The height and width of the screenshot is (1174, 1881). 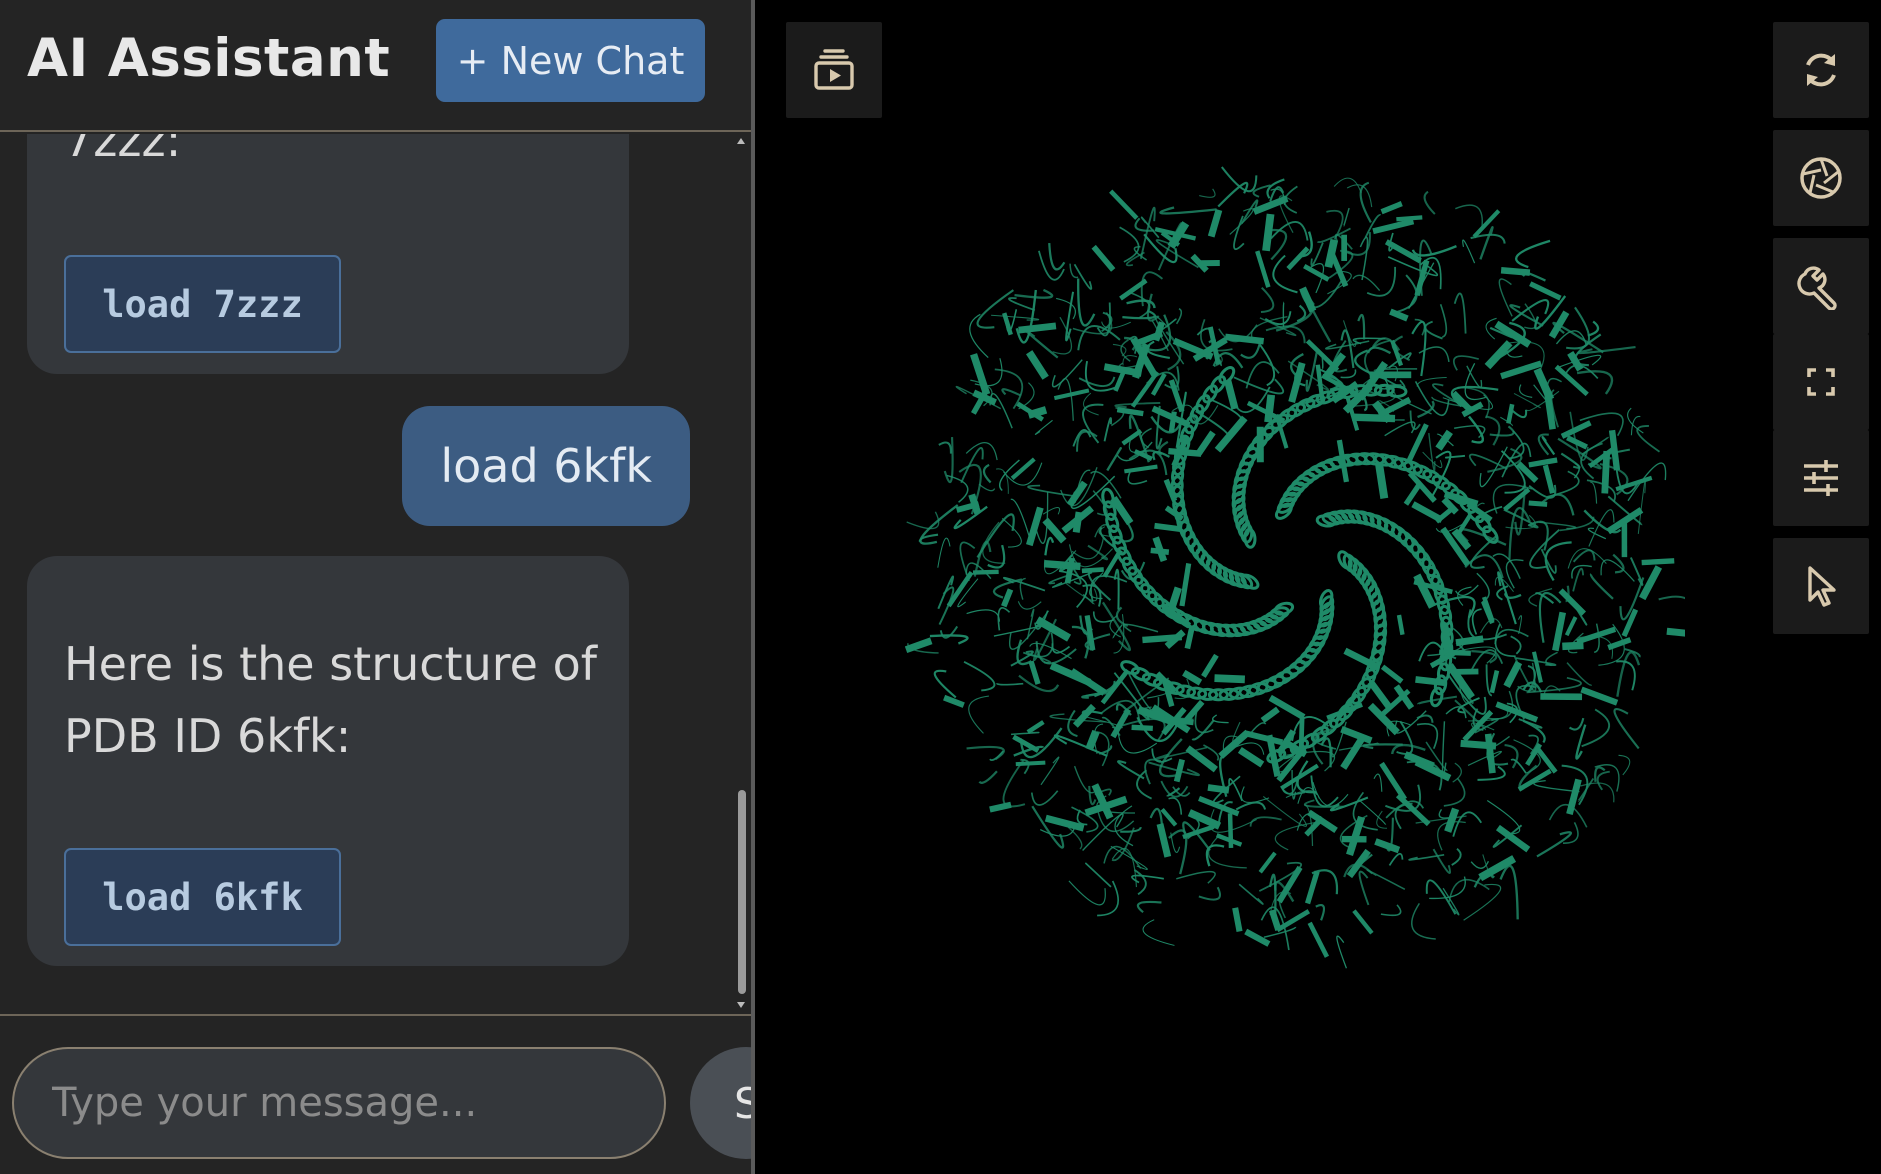 What do you see at coordinates (328, 254) in the screenshot?
I see `assistant-message: 7zzz: load 7zzz` at bounding box center [328, 254].